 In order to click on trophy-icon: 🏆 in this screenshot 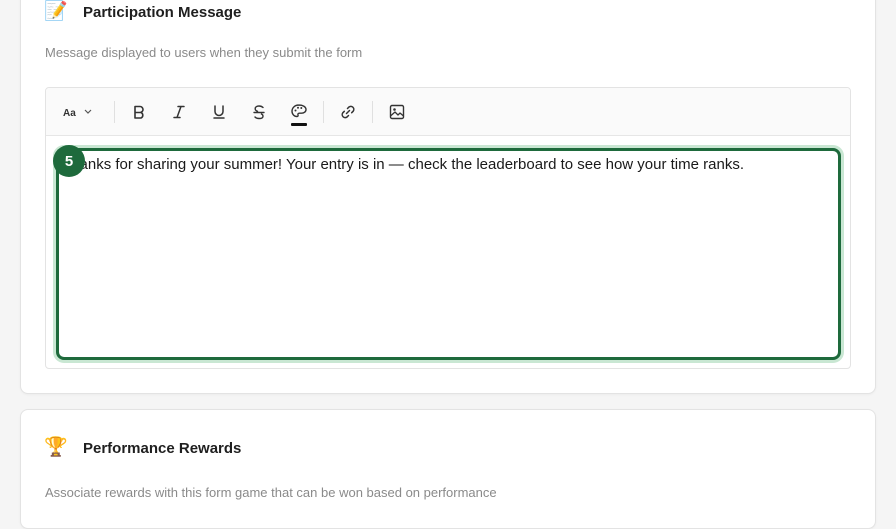, I will do `click(56, 447)`.